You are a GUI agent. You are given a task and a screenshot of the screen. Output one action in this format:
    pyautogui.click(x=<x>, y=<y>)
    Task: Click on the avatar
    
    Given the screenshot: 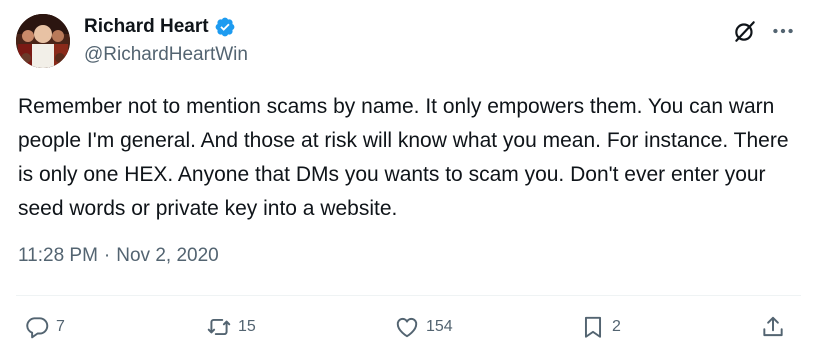 What is the action you would take?
    pyautogui.click(x=43, y=41)
    